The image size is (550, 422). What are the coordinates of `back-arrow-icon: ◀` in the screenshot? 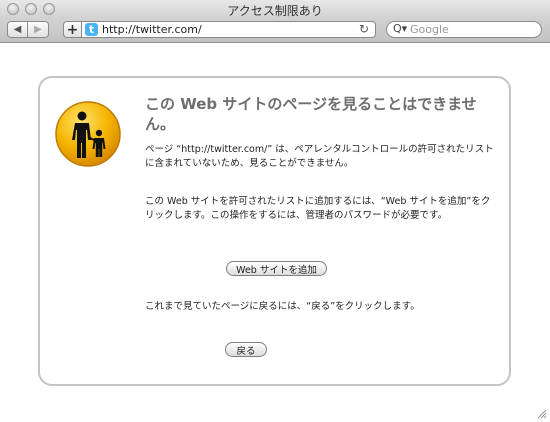 It's located at (17, 29).